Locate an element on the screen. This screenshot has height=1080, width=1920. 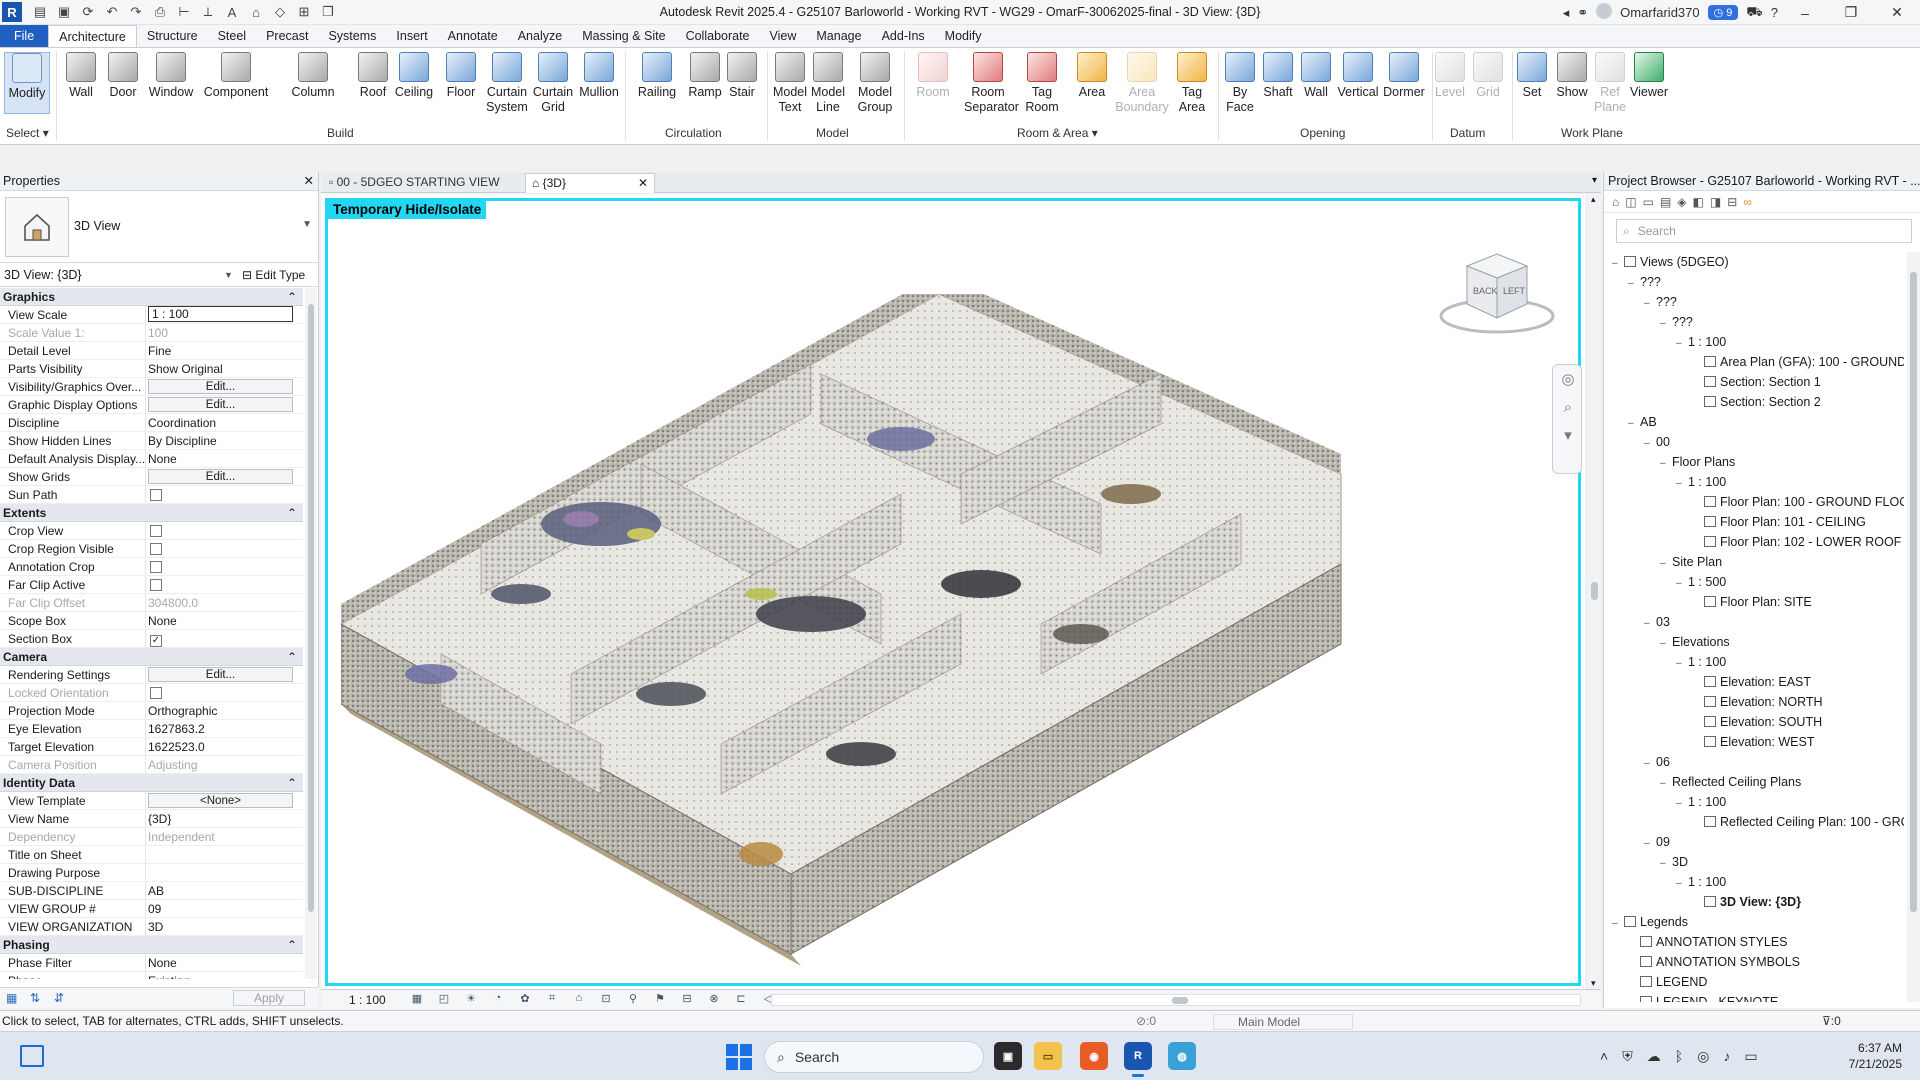
browser-view-item: Floor Plan: 101 - CEILING is located at coordinates (1754, 522).